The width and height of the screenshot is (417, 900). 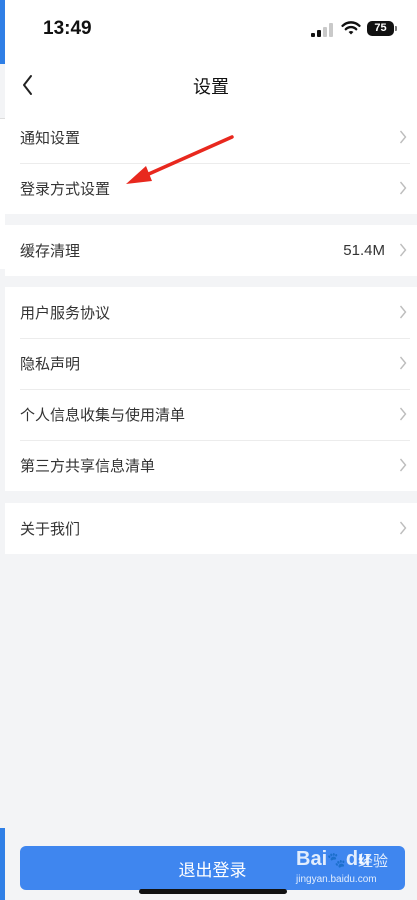 What do you see at coordinates (380, 28) in the screenshot?
I see `battery-icon: 75` at bounding box center [380, 28].